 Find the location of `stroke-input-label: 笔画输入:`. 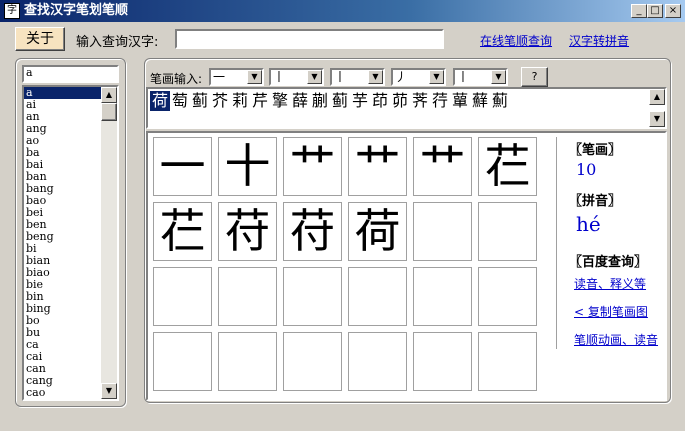

stroke-input-label: 笔画输入: is located at coordinates (176, 79).